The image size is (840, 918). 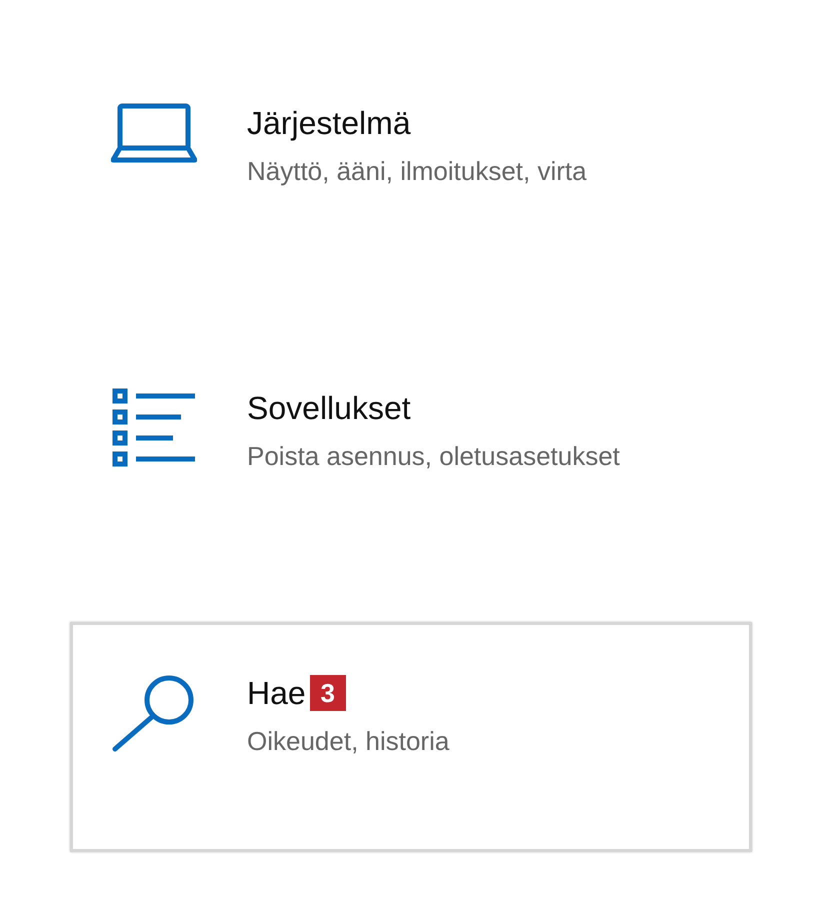 What do you see at coordinates (154, 428) in the screenshot?
I see `list-icon` at bounding box center [154, 428].